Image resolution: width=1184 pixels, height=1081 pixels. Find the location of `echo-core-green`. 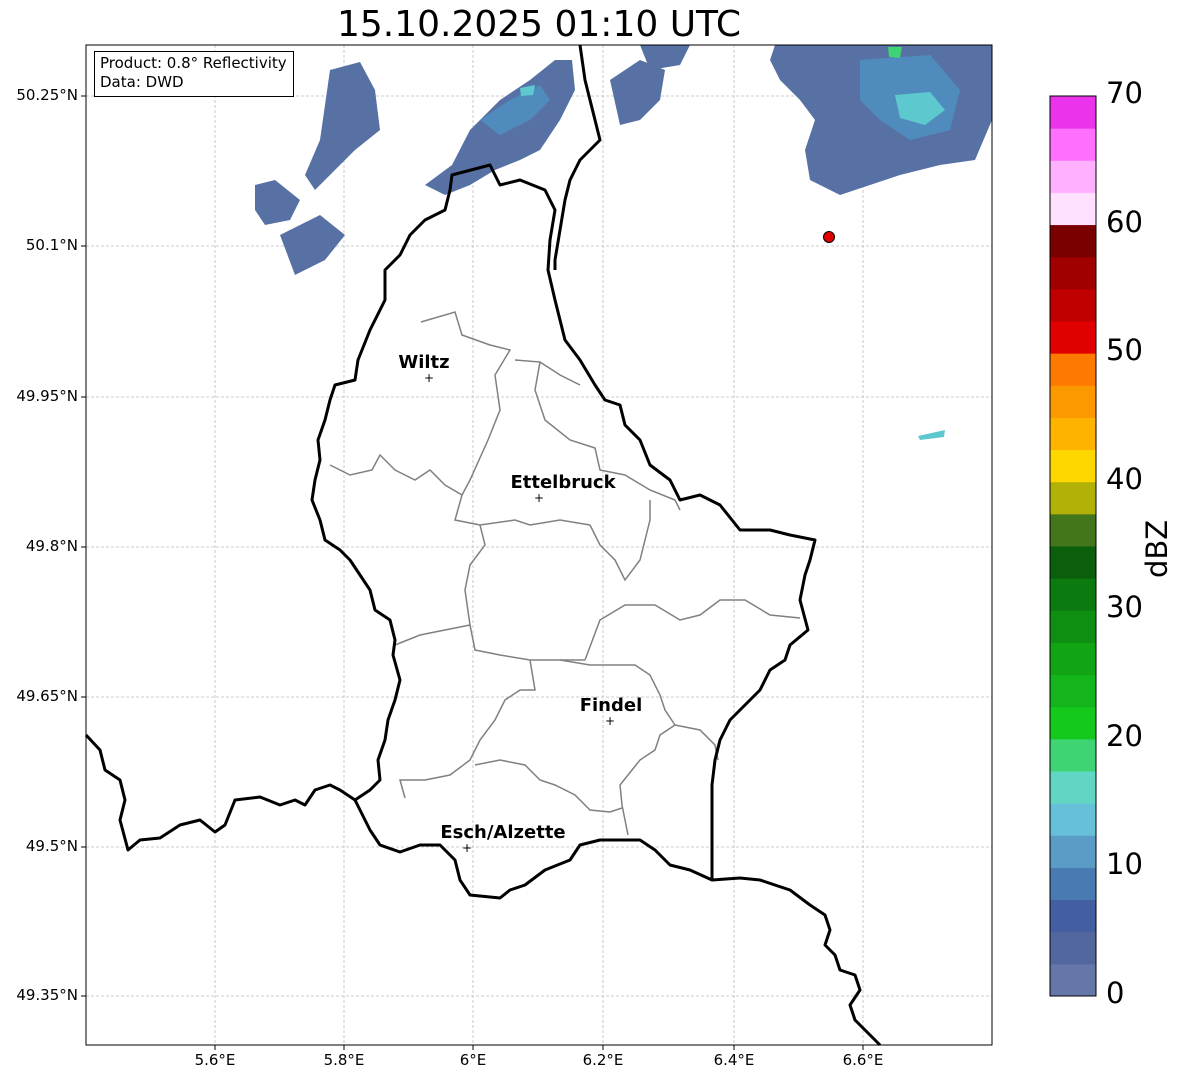

echo-core-green is located at coordinates (895, 52).